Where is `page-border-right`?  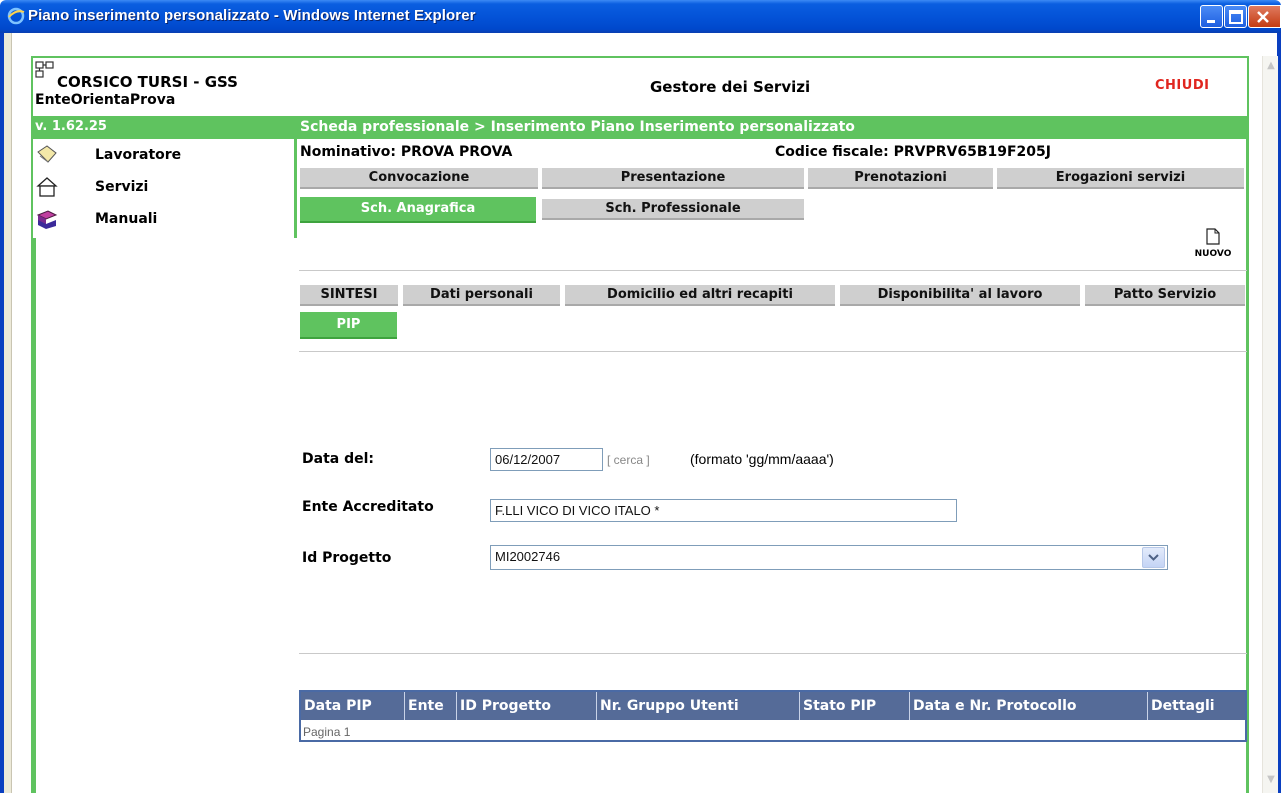
page-border-right is located at coordinates (1247, 424).